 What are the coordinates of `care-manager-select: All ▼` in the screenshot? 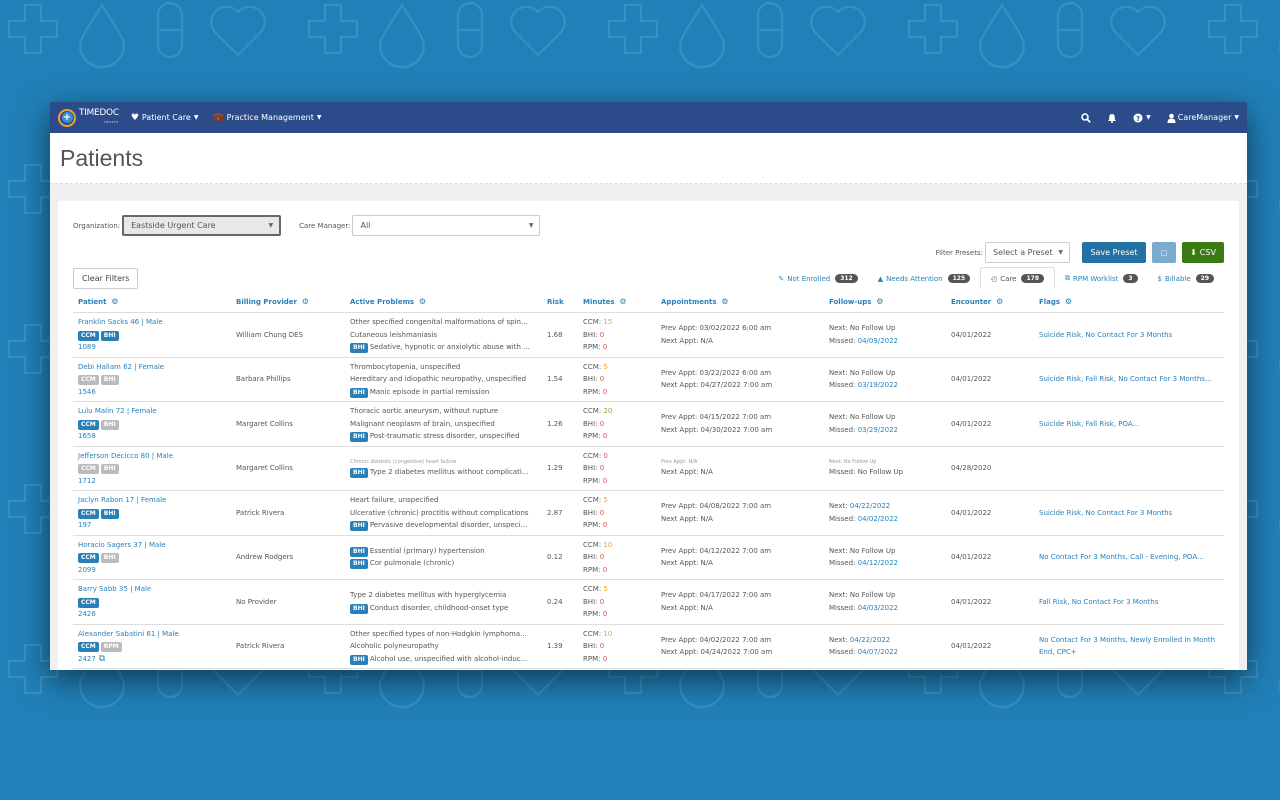 It's located at (446, 225).